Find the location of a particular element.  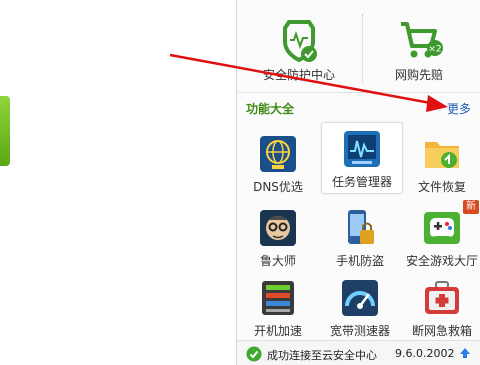

shopping-cart-icon: ×2 is located at coordinates (422, 40).